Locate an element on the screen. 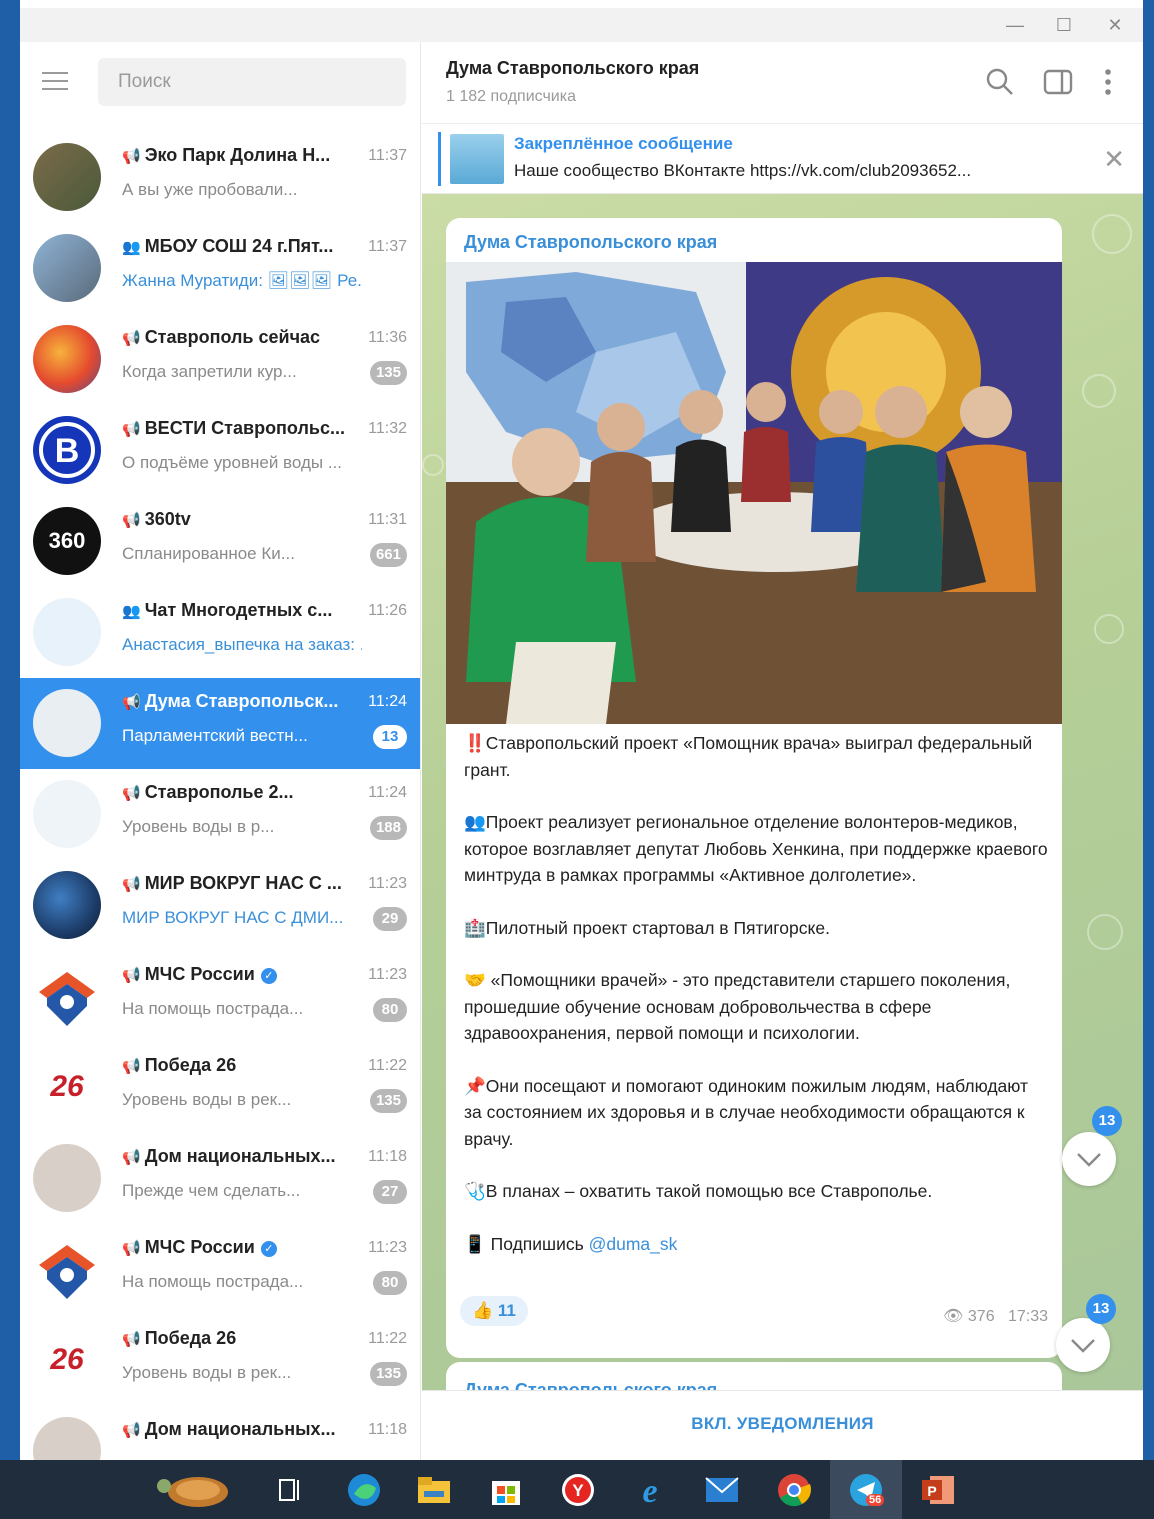  chat-list-item: 📢 Дом национальных... 11:18 is located at coordinates (220, 1433).